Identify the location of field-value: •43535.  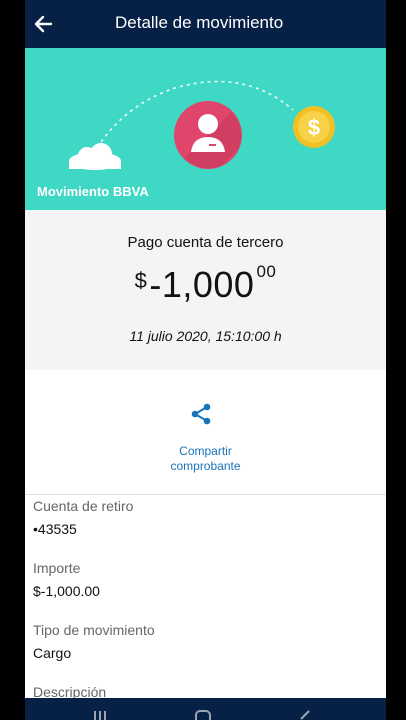
(55, 529).